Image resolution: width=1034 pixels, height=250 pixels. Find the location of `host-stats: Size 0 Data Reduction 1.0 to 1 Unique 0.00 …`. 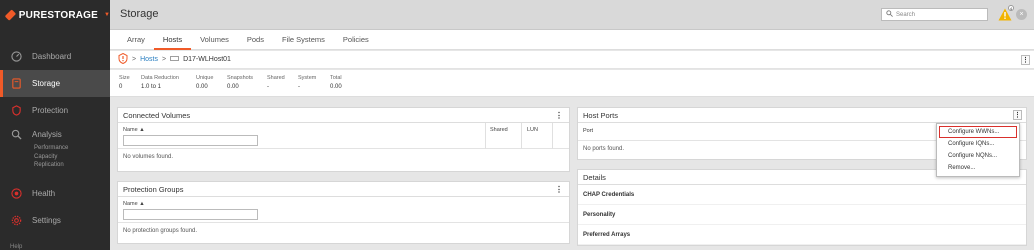

host-stats: Size 0 Data Reduction 1.0 to 1 Unique 0.00 … is located at coordinates (572, 83).